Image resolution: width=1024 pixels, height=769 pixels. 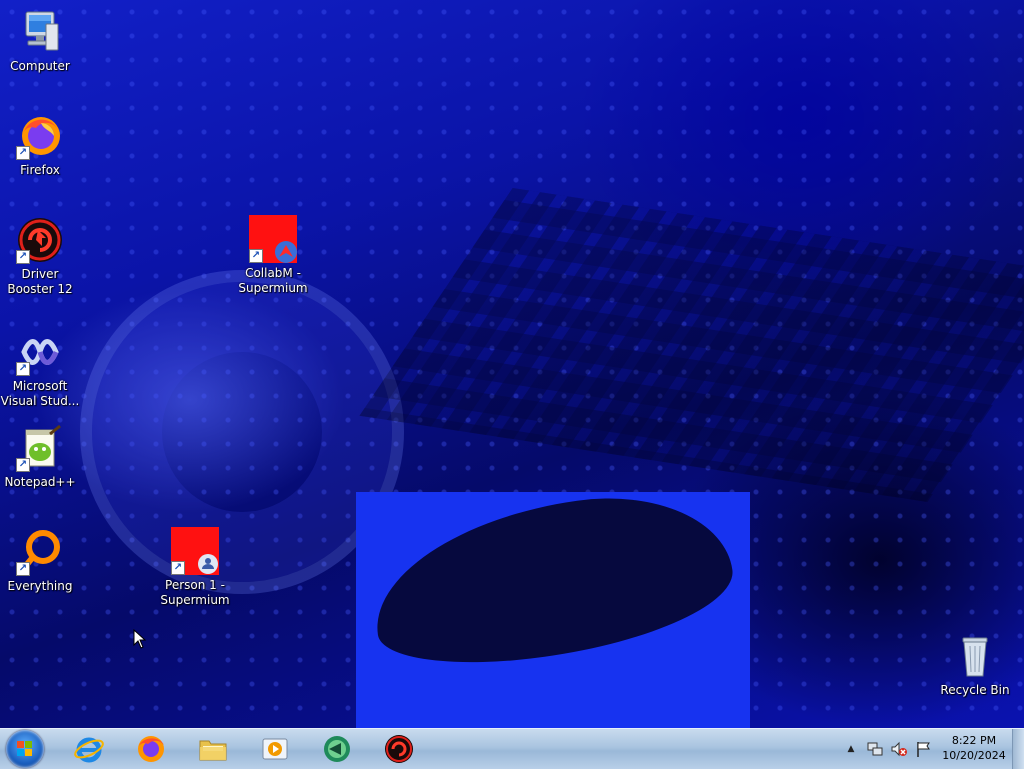 I want to click on desktop-icon-label: Everything, so click(x=40, y=586).